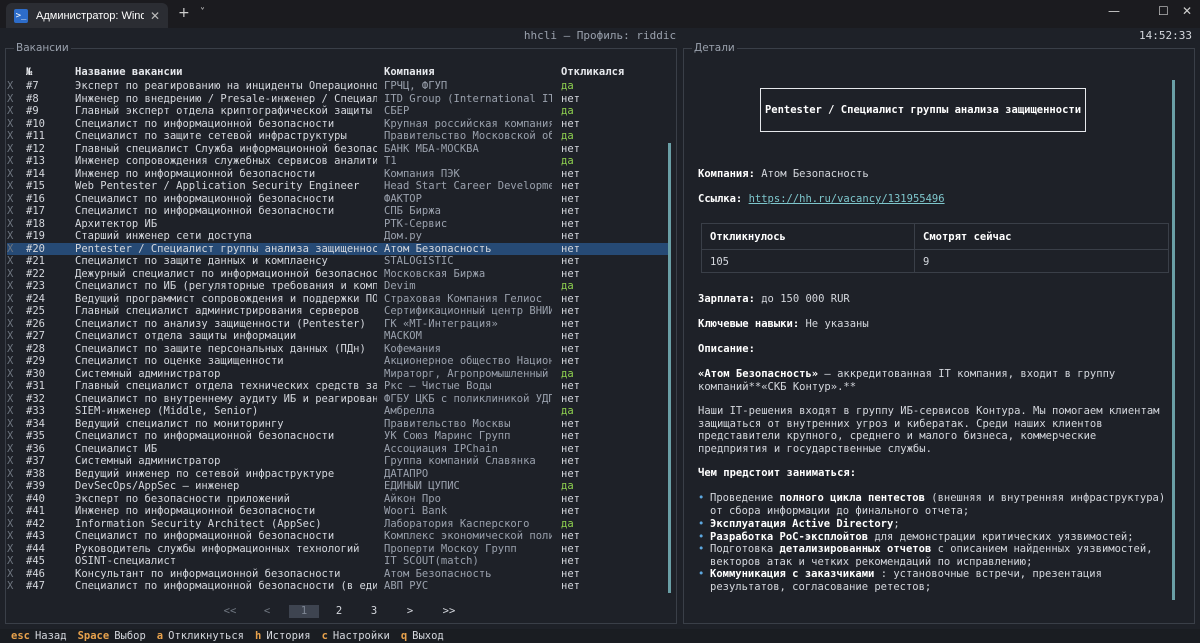 The height and width of the screenshot is (643, 1200). I want to click on maximize-button: ☐, so click(1163, 11).